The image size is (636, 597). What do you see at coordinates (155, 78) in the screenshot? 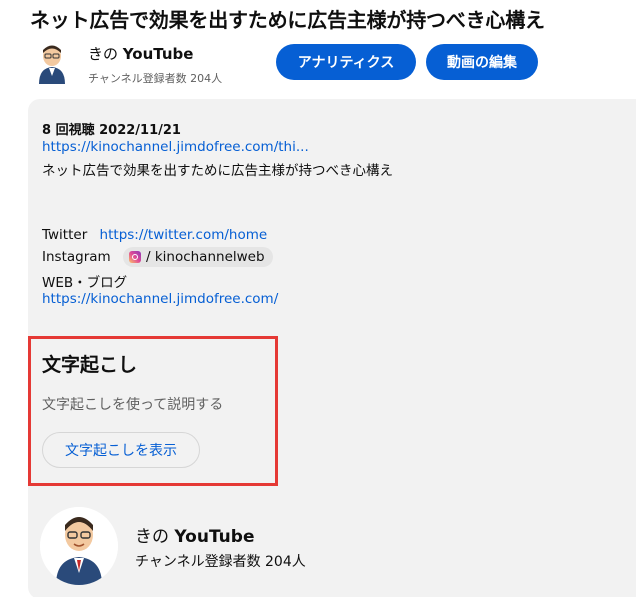
I see `subscriber-count: チャンネル登録者数 204人` at bounding box center [155, 78].